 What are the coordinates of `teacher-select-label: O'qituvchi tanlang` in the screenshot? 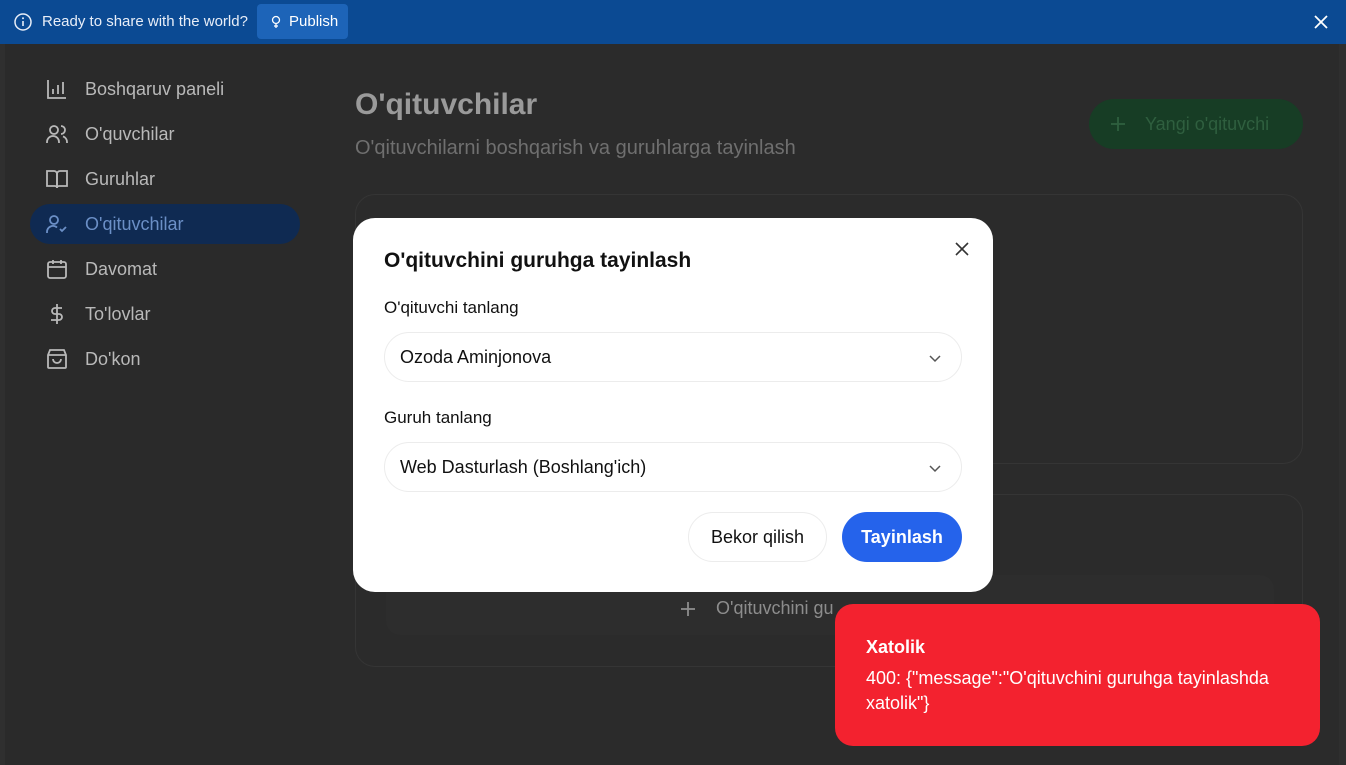 It's located at (451, 307).